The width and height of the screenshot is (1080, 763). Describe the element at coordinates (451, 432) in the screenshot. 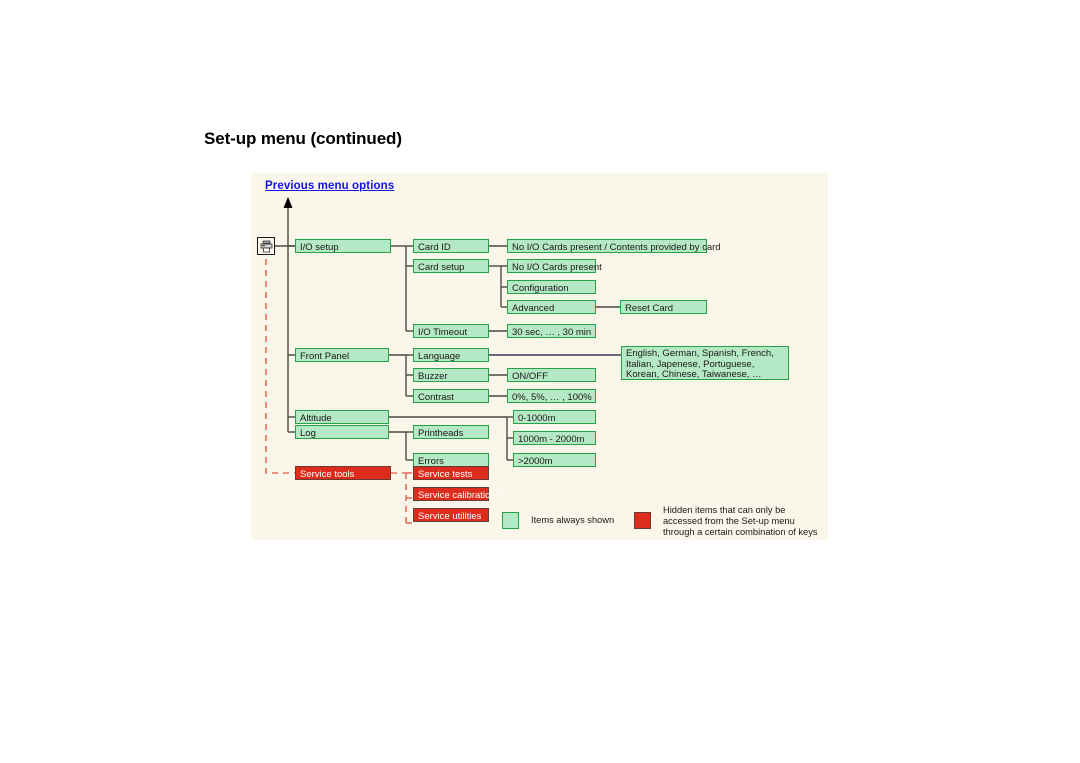

I see `node-printheads: Printheads` at that location.